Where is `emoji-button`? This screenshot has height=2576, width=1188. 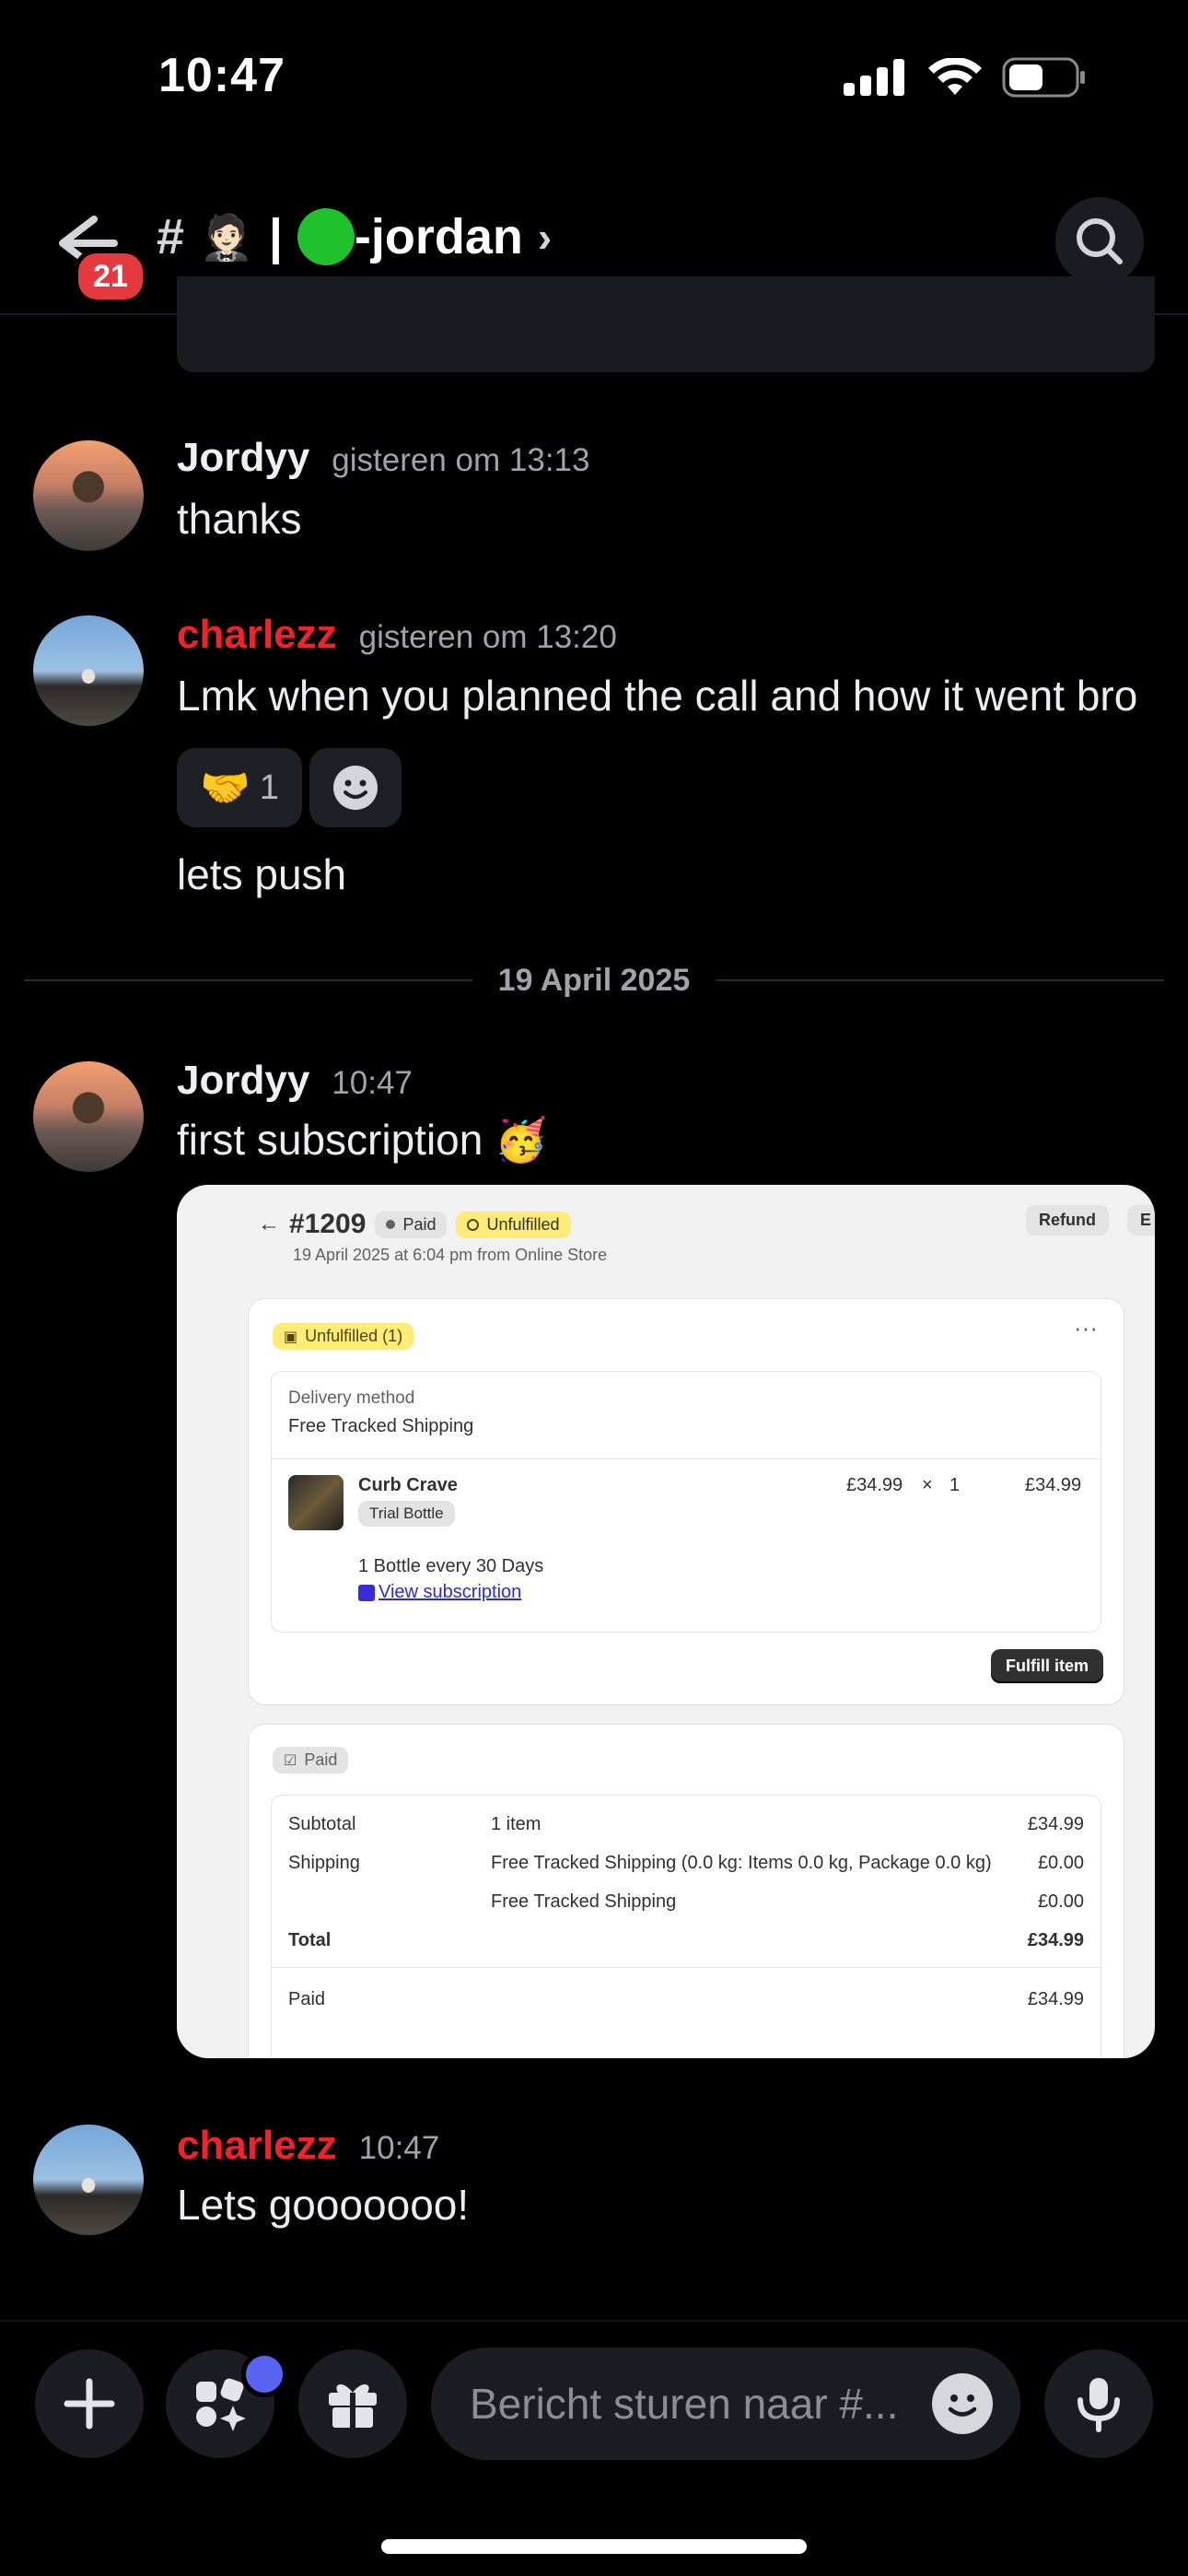 emoji-button is located at coordinates (962, 2403).